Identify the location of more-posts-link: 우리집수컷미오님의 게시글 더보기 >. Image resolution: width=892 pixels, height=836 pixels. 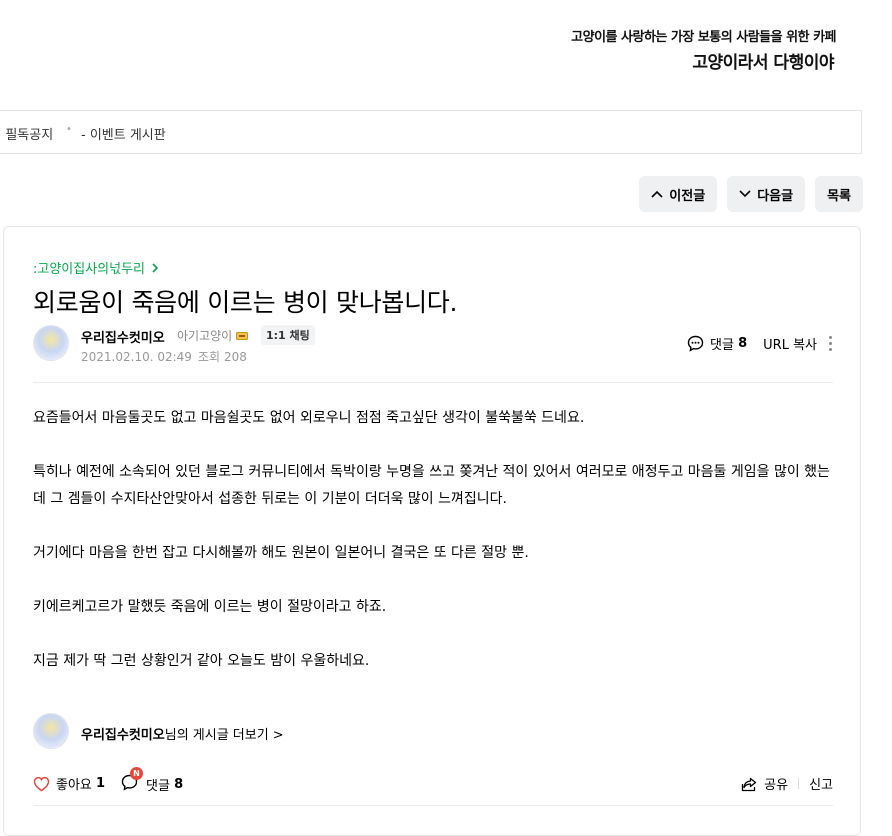
(182, 733).